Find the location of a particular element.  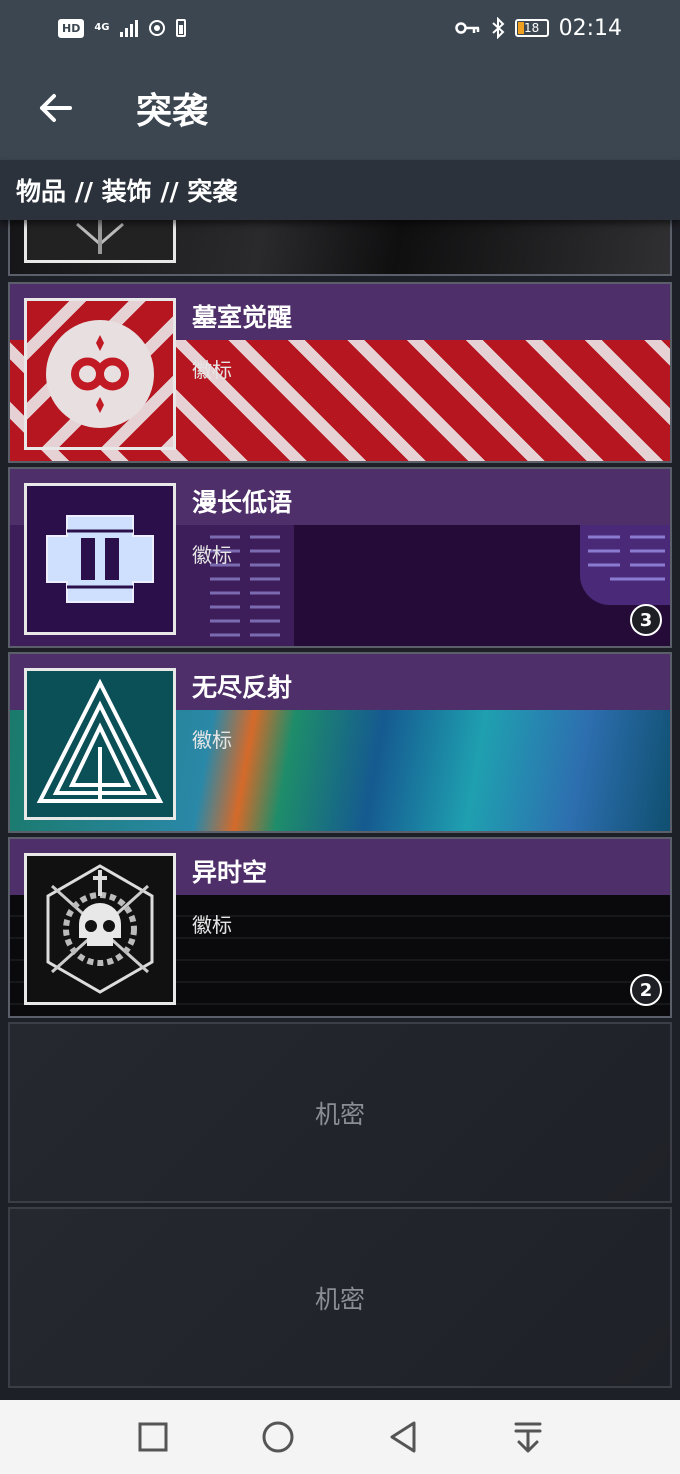

arrow-left-icon is located at coordinates (56, 108).